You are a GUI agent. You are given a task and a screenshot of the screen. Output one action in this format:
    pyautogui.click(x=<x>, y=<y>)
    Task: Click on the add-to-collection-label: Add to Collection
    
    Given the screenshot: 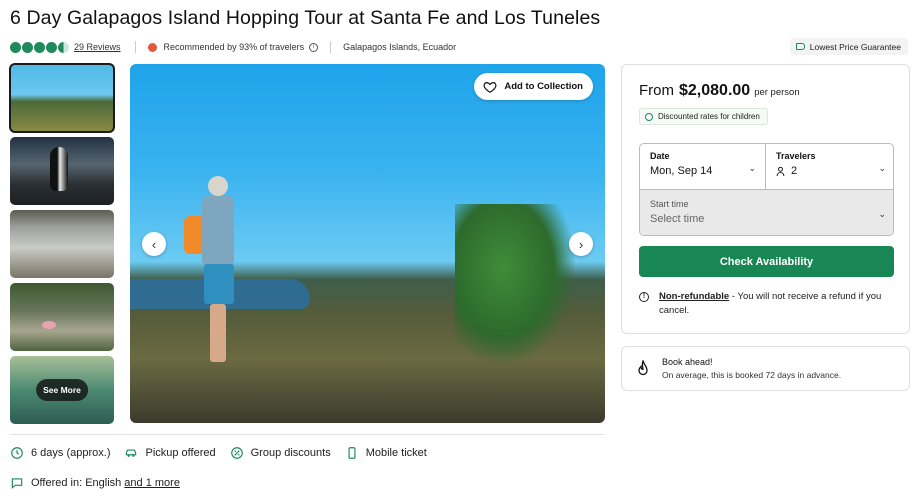 What is the action you would take?
    pyautogui.click(x=543, y=86)
    